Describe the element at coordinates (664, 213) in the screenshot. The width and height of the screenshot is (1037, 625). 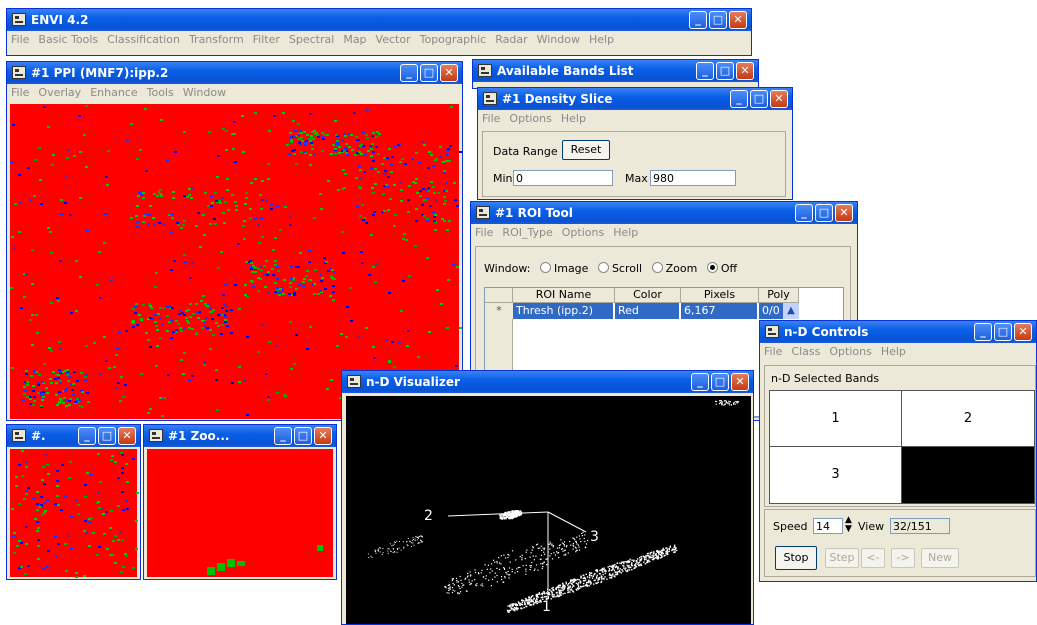
I see `roi-titlebar: #1 ROI Tool _ □ ✕` at that location.